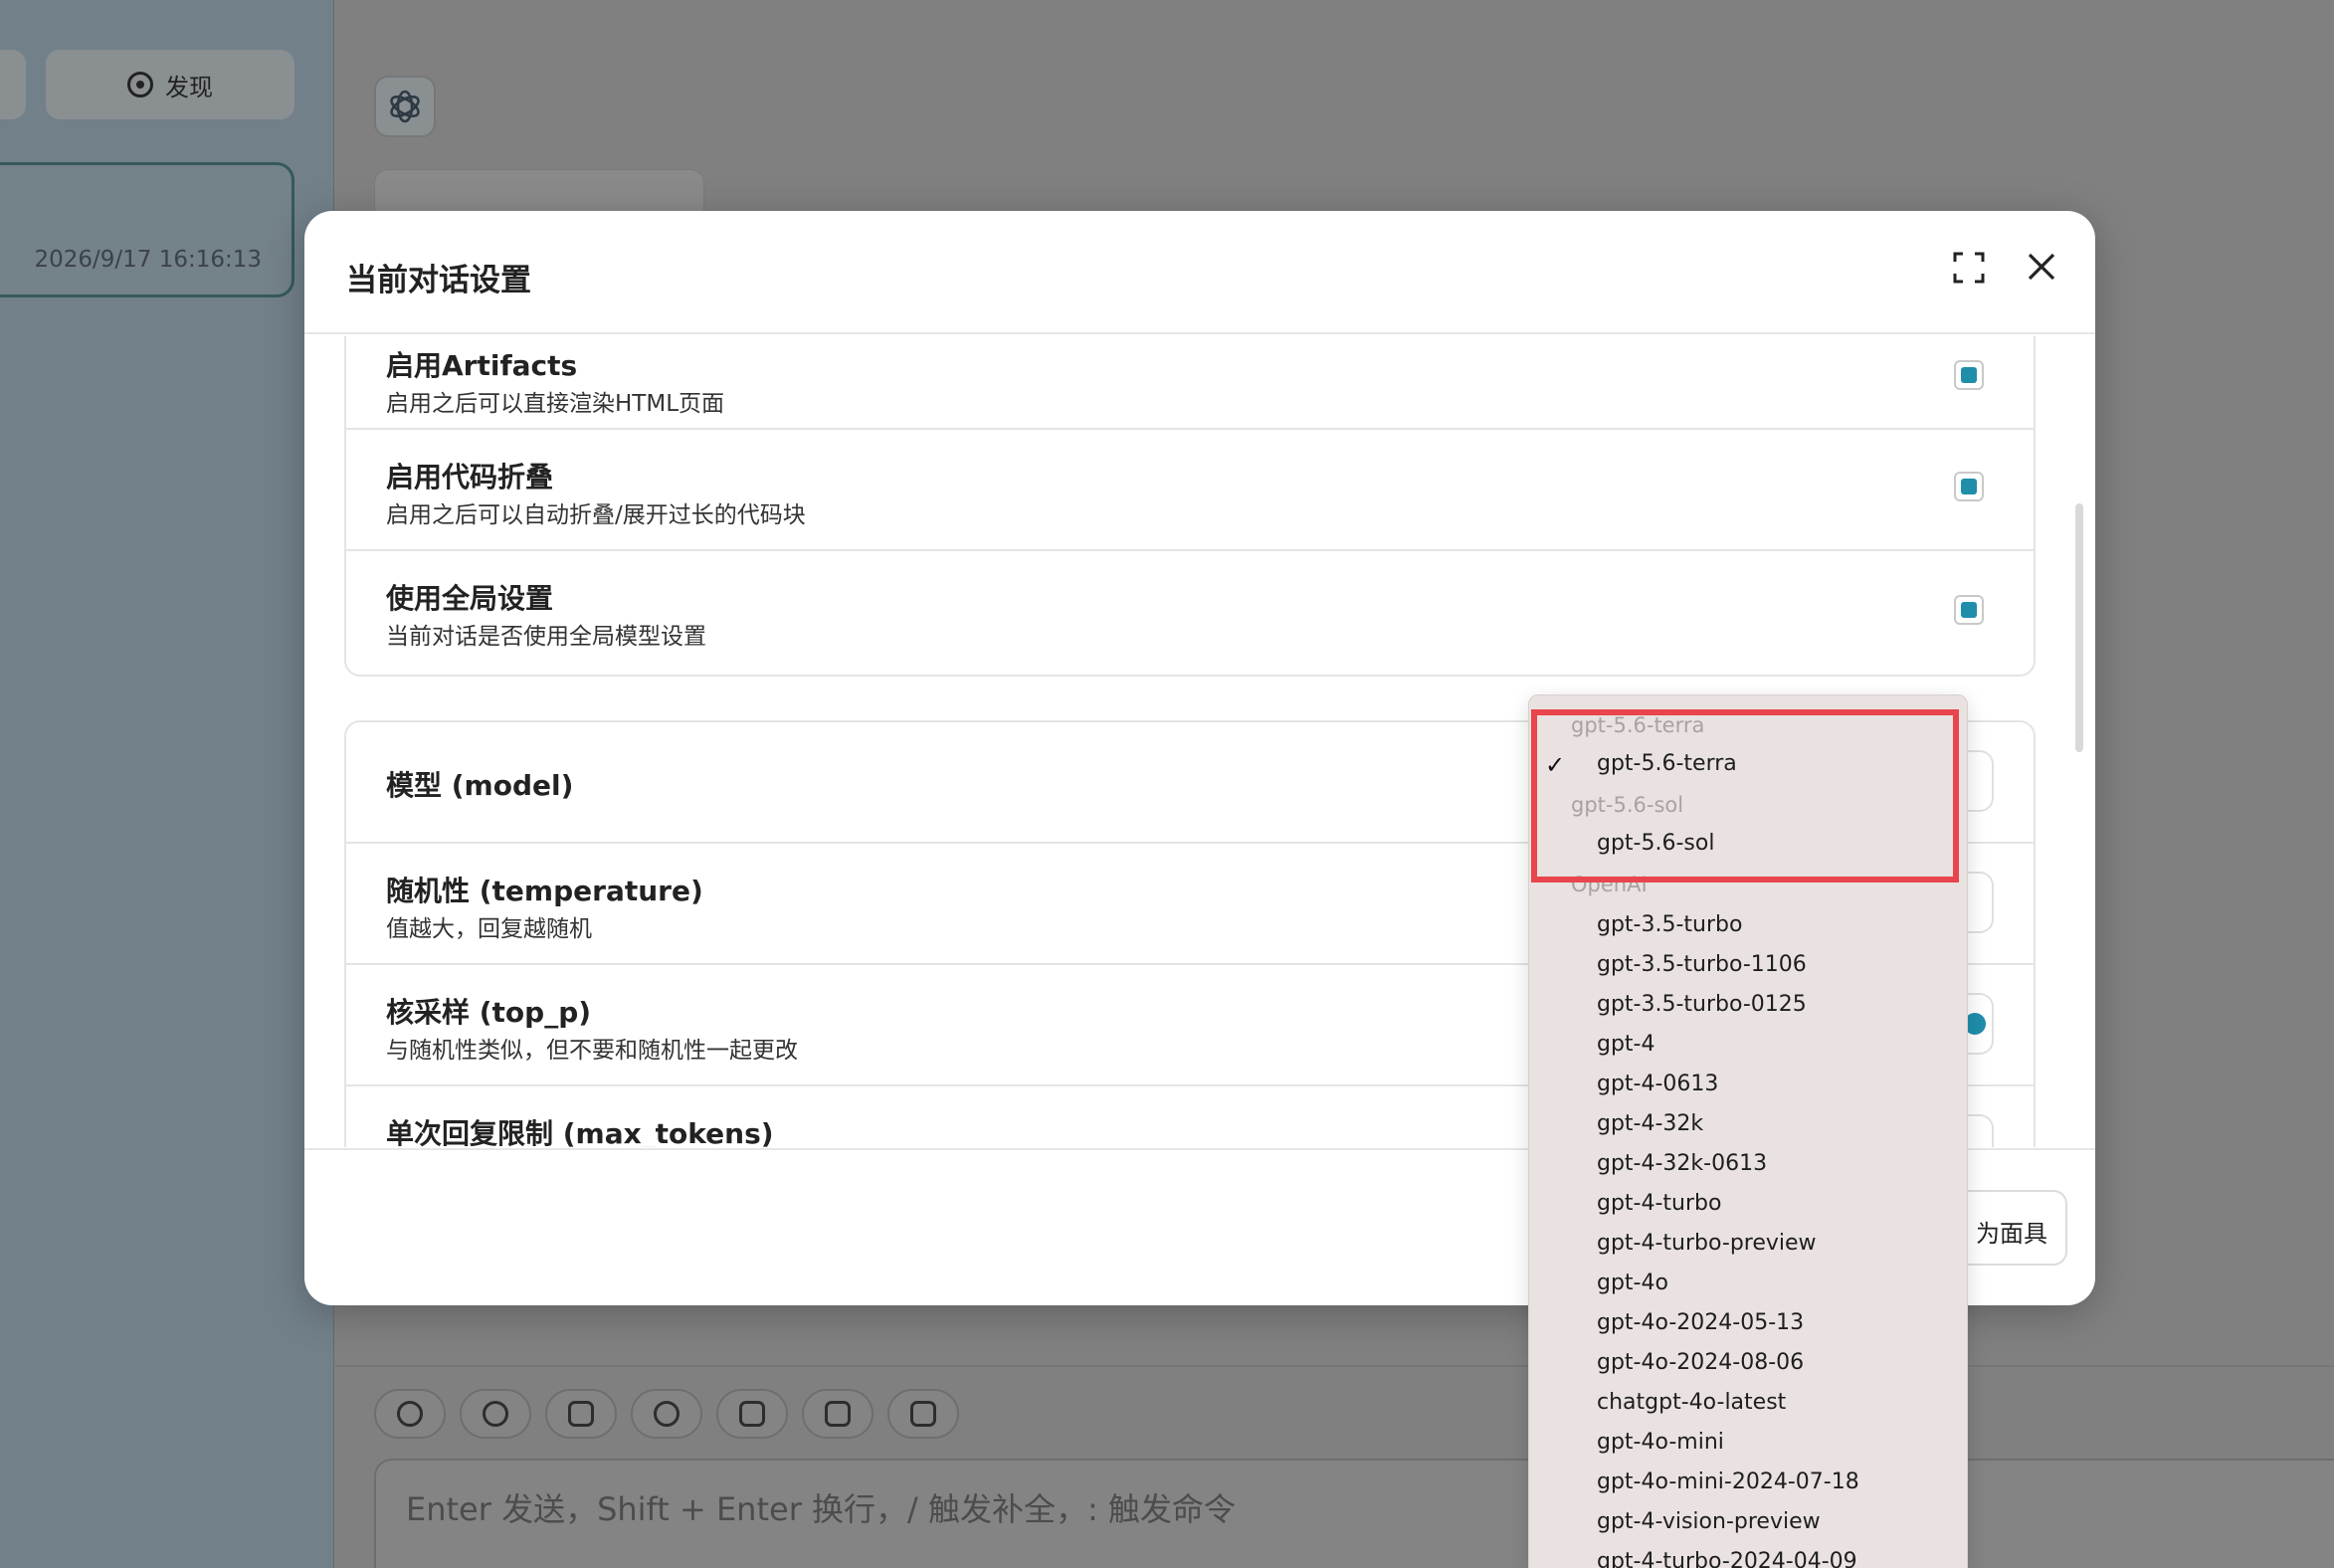  Describe the element at coordinates (405, 106) in the screenshot. I see `openai-logo-icon` at that location.